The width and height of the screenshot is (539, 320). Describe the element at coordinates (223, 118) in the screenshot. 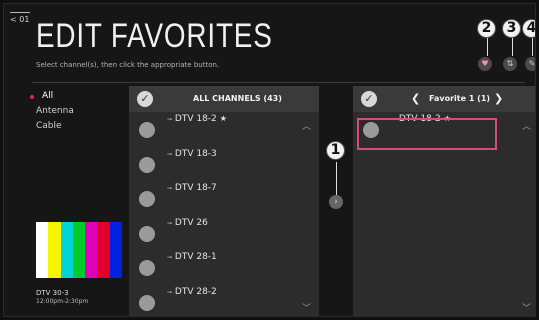

I see `favorite-star-icon: ★` at that location.